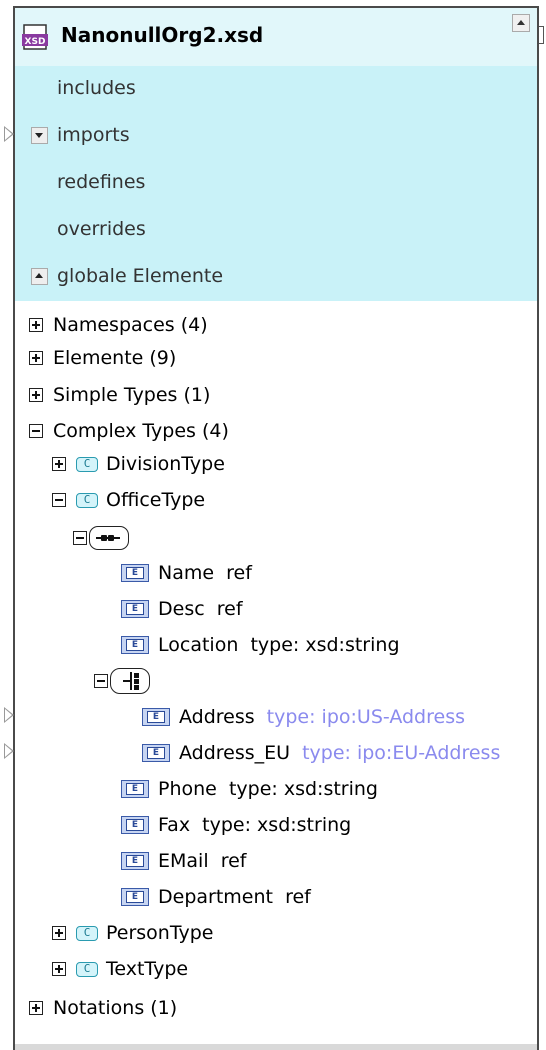 Image resolution: width=546 pixels, height=1050 pixels. I want to click on element-name-label: Name, so click(186, 573).